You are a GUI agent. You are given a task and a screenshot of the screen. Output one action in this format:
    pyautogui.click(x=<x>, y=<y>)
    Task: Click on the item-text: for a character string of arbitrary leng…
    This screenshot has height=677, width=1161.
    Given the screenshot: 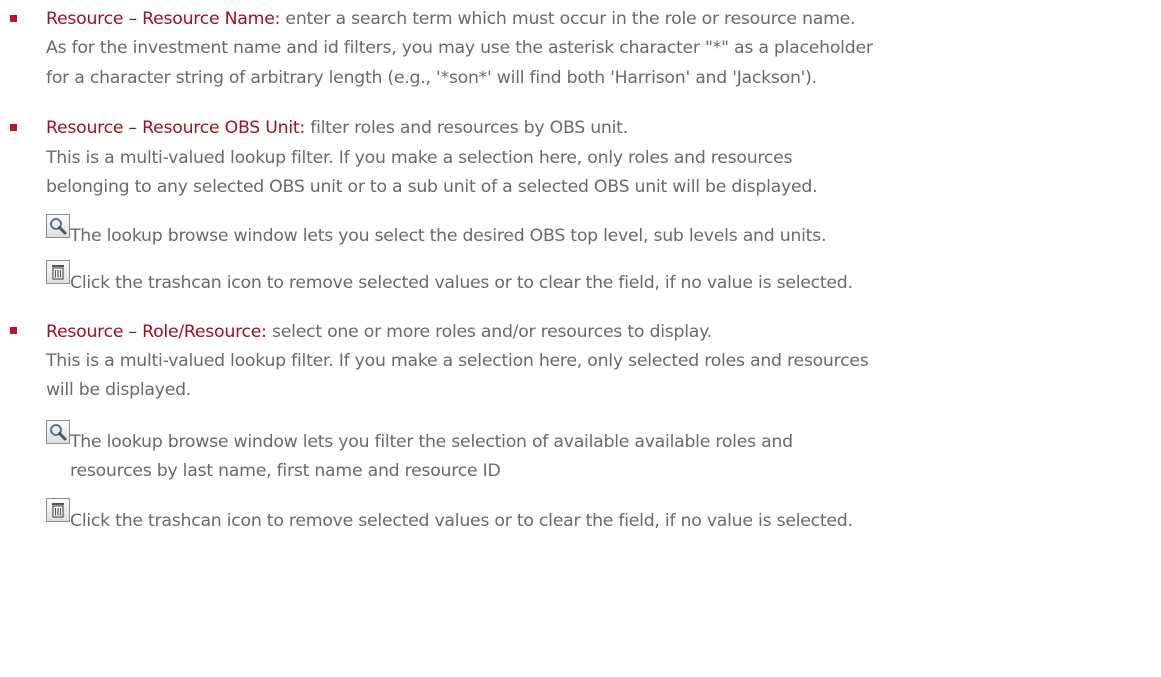 What is the action you would take?
    pyautogui.click(x=431, y=78)
    